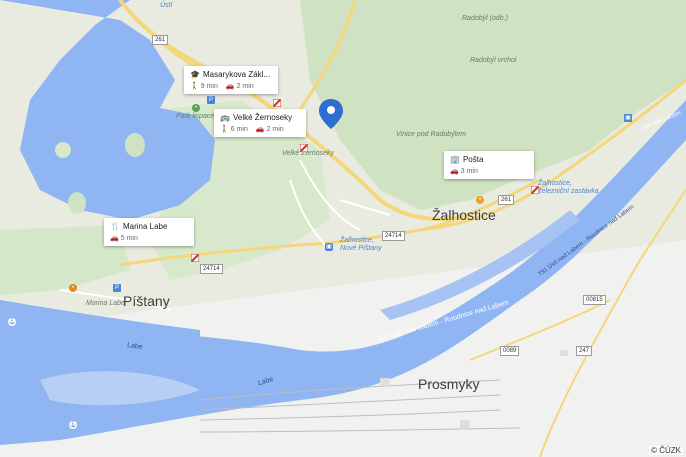  I want to click on marina-icon: ⚓, so click(12, 322).